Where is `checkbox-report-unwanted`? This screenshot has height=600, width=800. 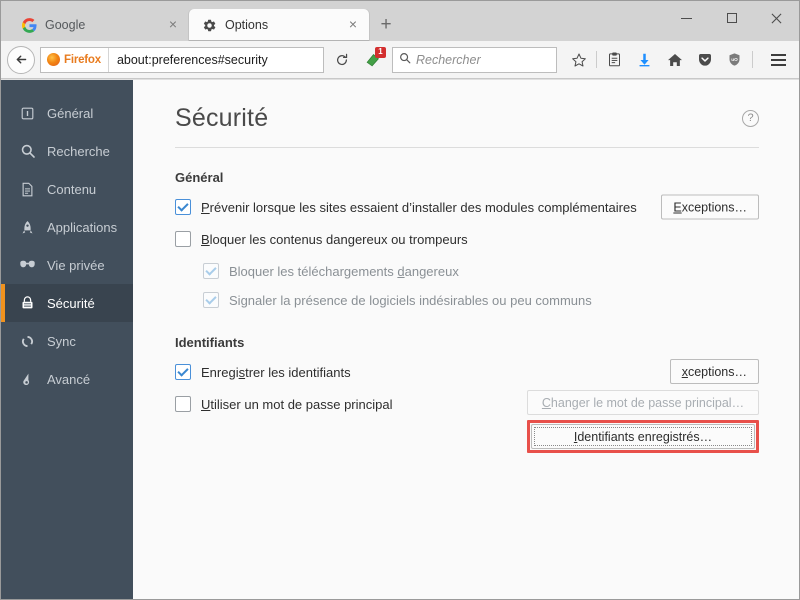 checkbox-report-unwanted is located at coordinates (211, 300).